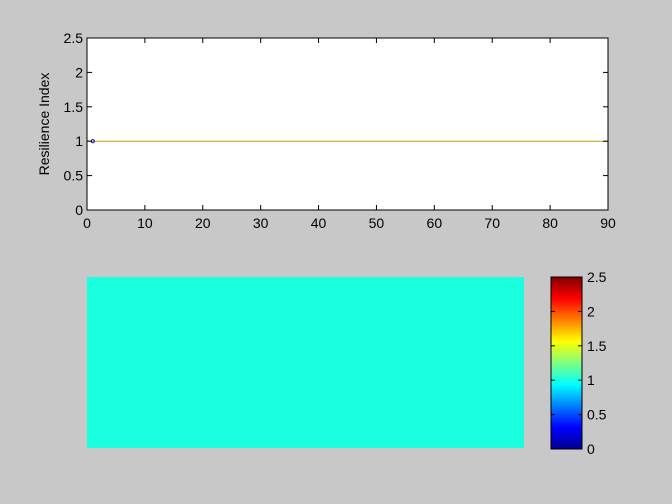  I want to click on colorbar-tick-label: 1, so click(591, 380).